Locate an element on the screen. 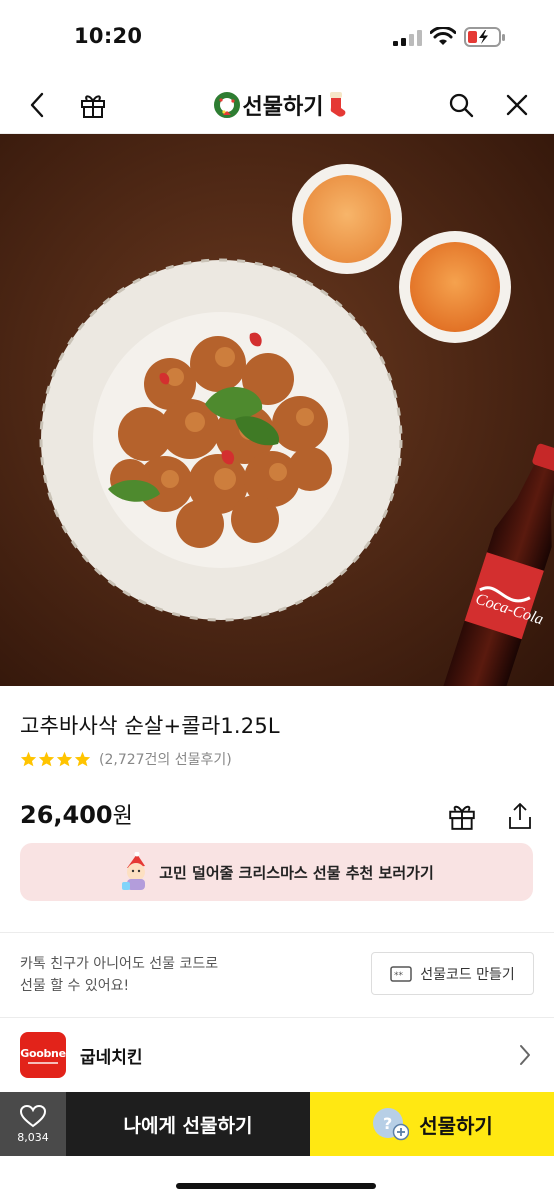 This screenshot has width=554, height=1200. brand-row: Goobne 굽네치킨 is located at coordinates (277, 1055).